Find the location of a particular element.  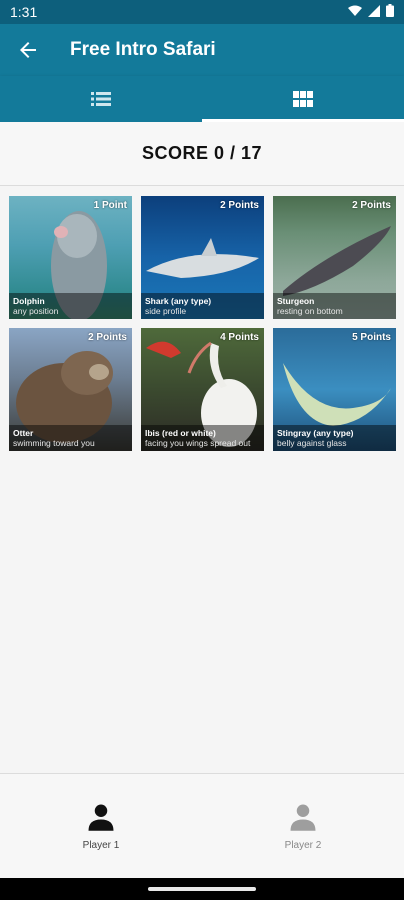

system-navigation-bar is located at coordinates (202, 889).